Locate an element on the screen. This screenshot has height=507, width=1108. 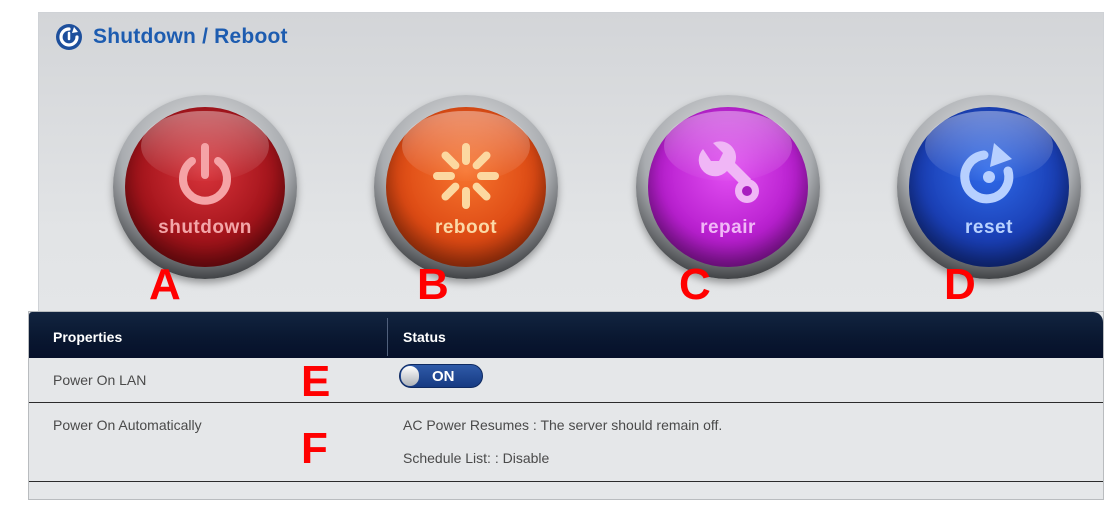
power-on-lan-toggle: ON is located at coordinates (441, 376).